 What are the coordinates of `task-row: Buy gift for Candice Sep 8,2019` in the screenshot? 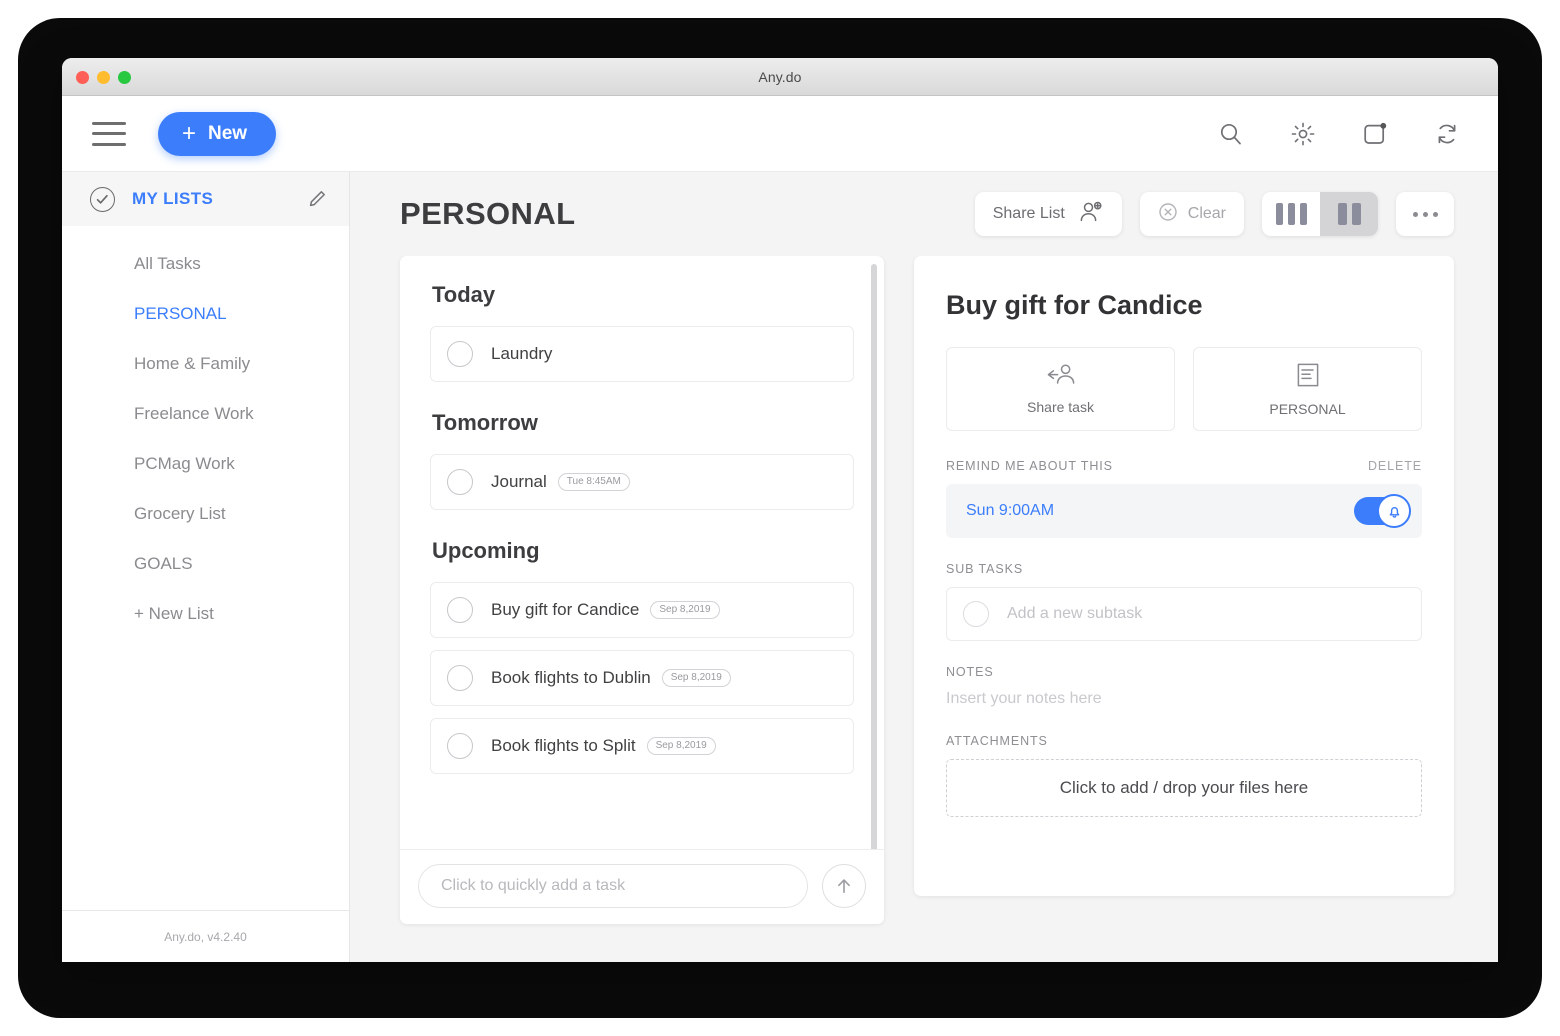 It's located at (642, 610).